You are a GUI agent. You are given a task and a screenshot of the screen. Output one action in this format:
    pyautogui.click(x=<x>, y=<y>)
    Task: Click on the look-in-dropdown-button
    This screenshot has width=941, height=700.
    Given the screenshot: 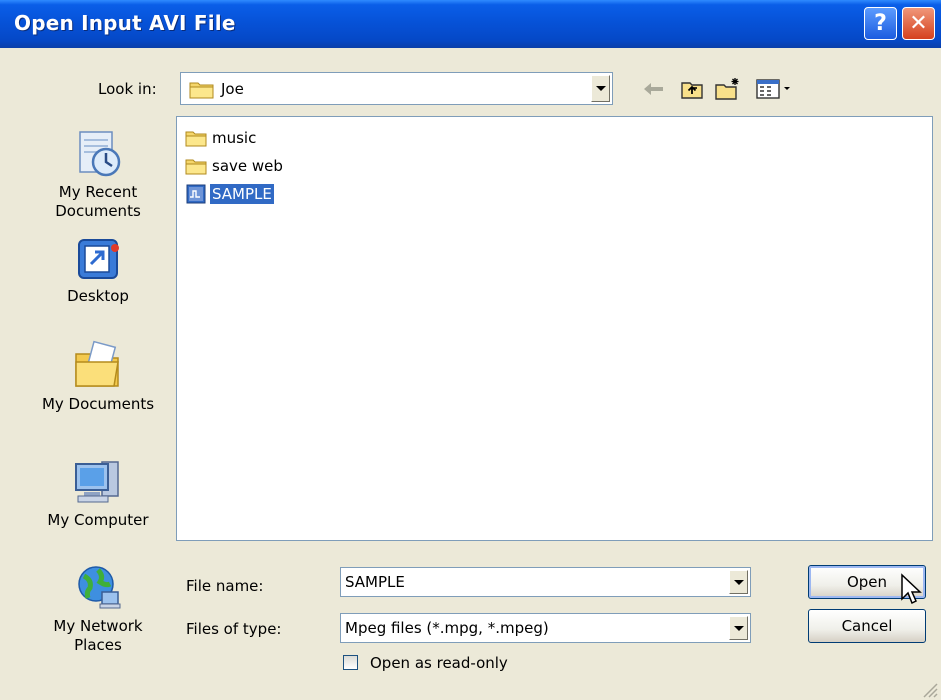 What is the action you would take?
    pyautogui.click(x=600, y=88)
    